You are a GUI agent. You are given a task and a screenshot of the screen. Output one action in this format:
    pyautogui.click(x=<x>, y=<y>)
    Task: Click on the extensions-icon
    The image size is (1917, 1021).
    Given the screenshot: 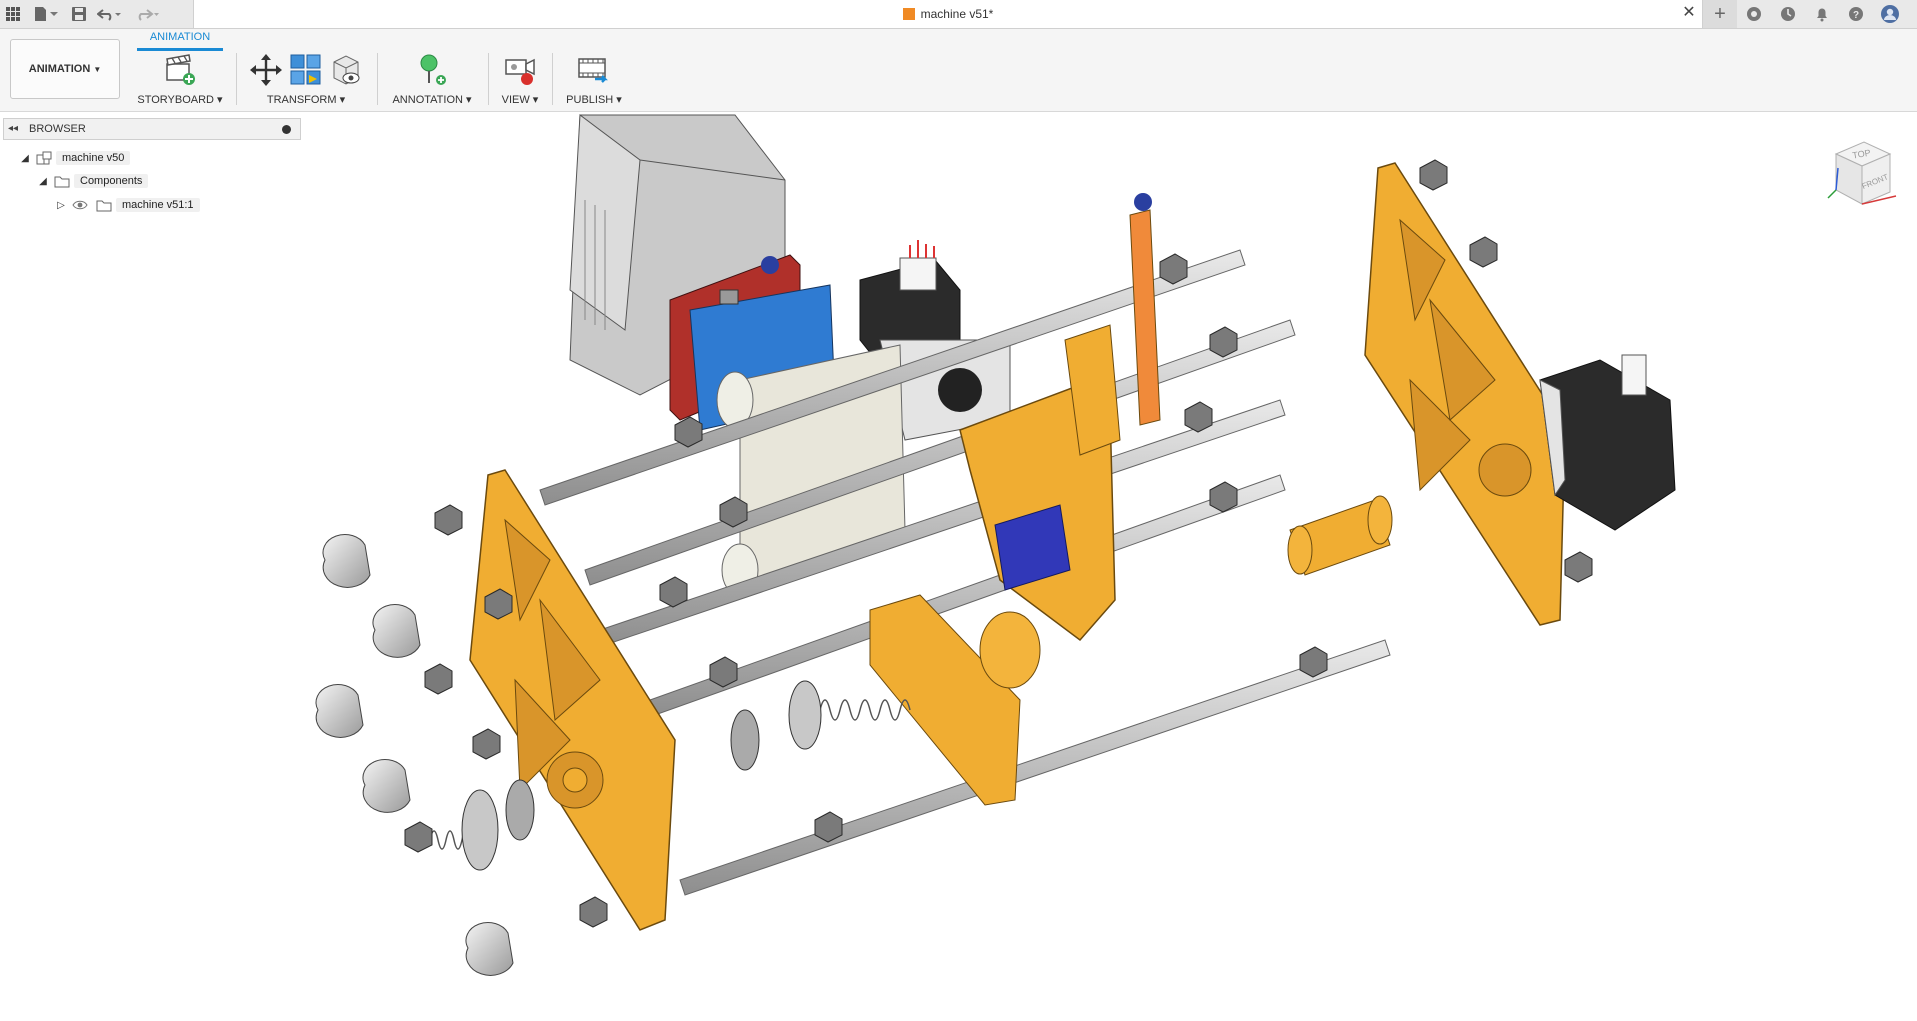 What is the action you would take?
    pyautogui.click(x=1754, y=14)
    